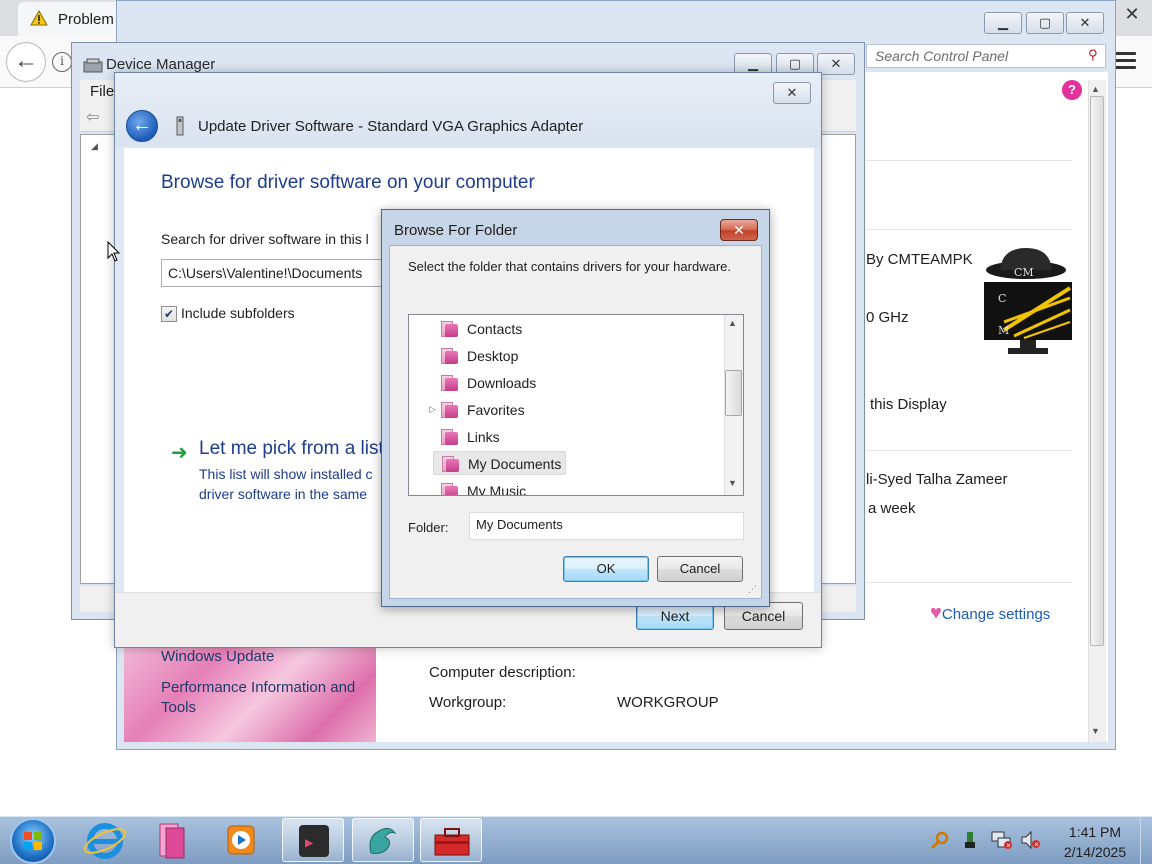 The image size is (1152, 864). Describe the element at coordinates (172, 841) in the screenshot. I see `folders-icon` at that location.